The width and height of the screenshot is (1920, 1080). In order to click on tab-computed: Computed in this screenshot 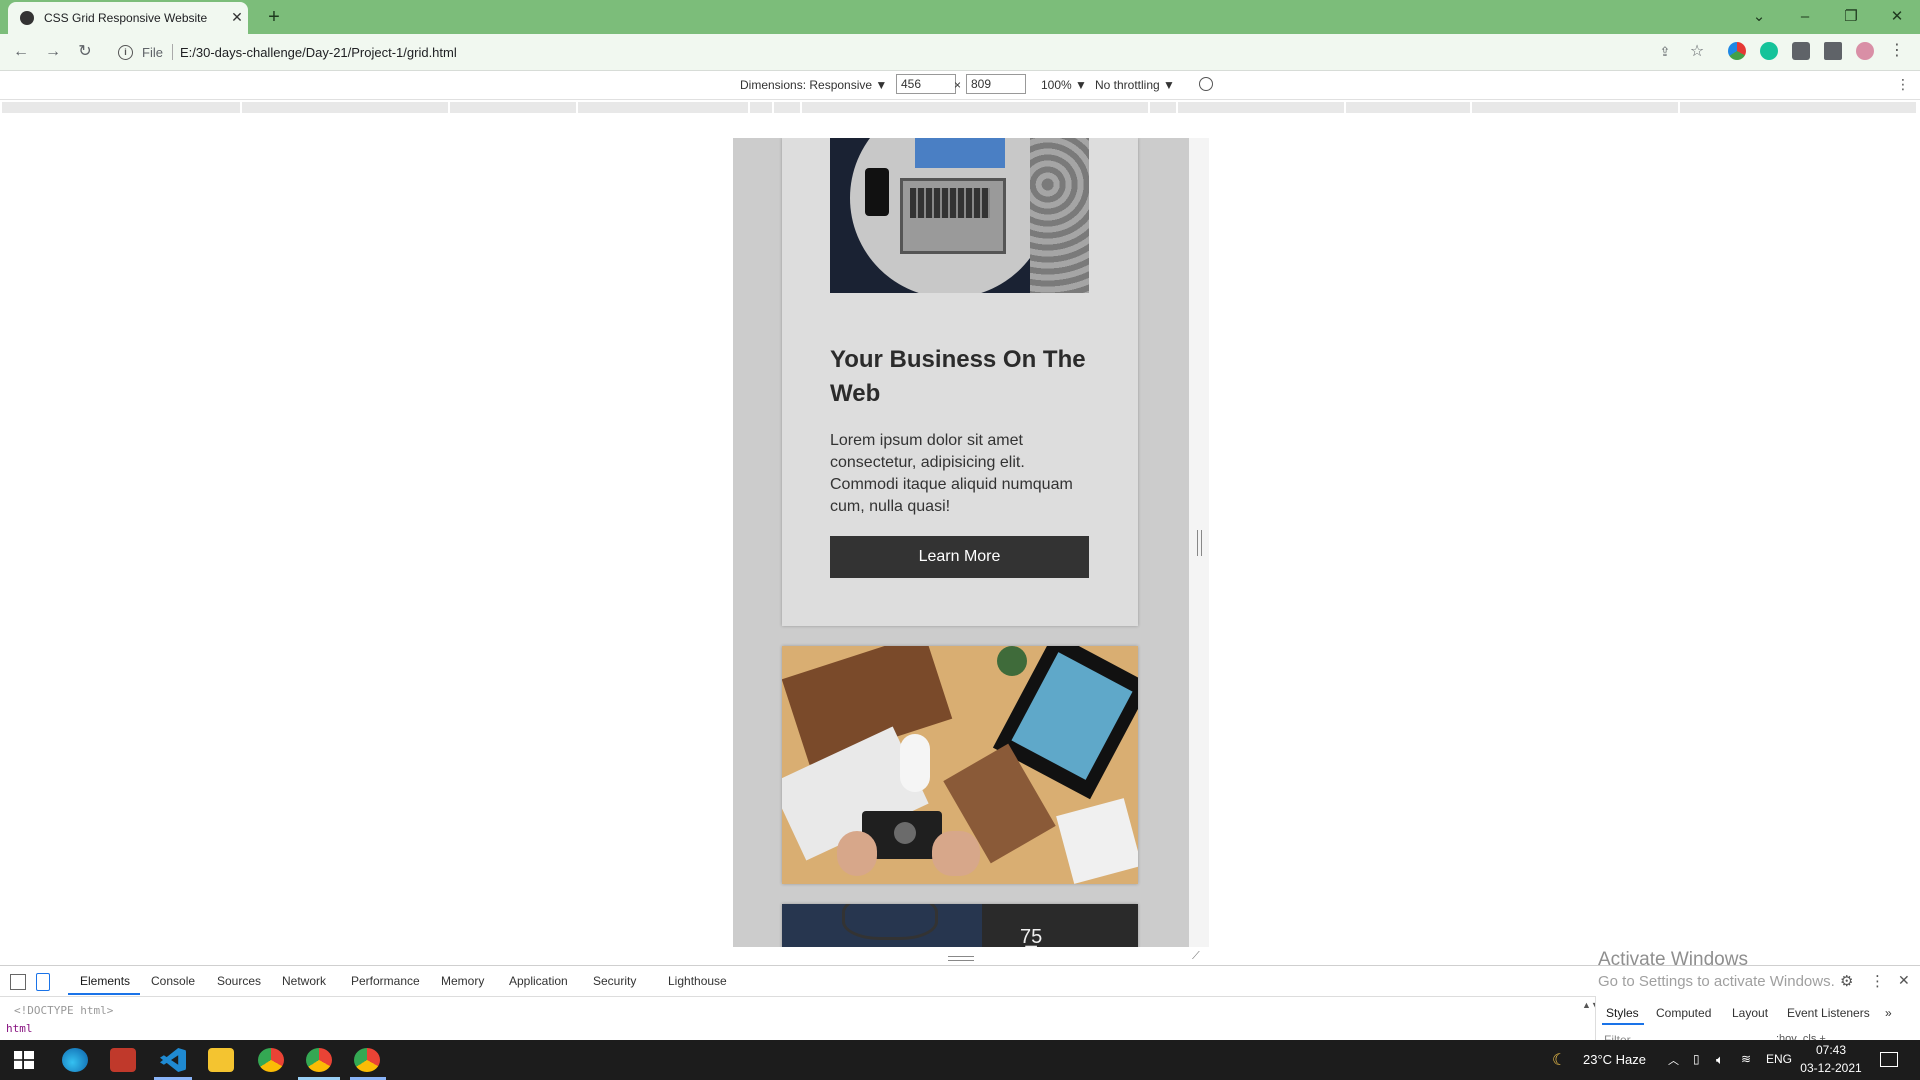, I will do `click(1683, 1013)`.